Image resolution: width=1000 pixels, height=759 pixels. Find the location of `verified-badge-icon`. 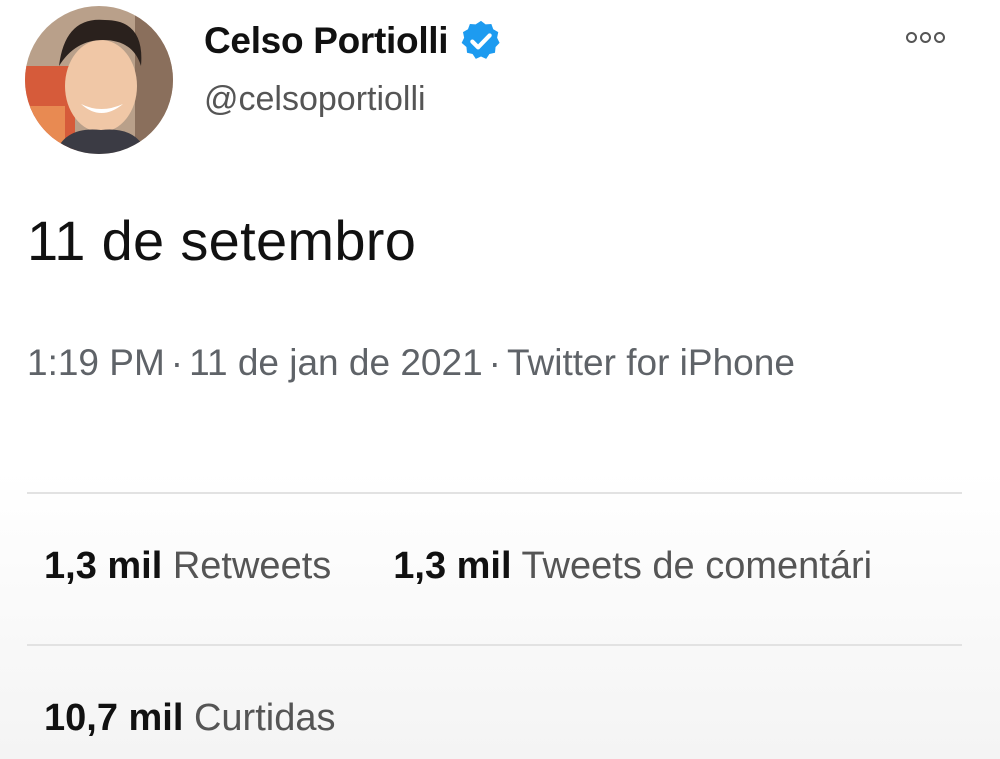

verified-badge-icon is located at coordinates (481, 41).